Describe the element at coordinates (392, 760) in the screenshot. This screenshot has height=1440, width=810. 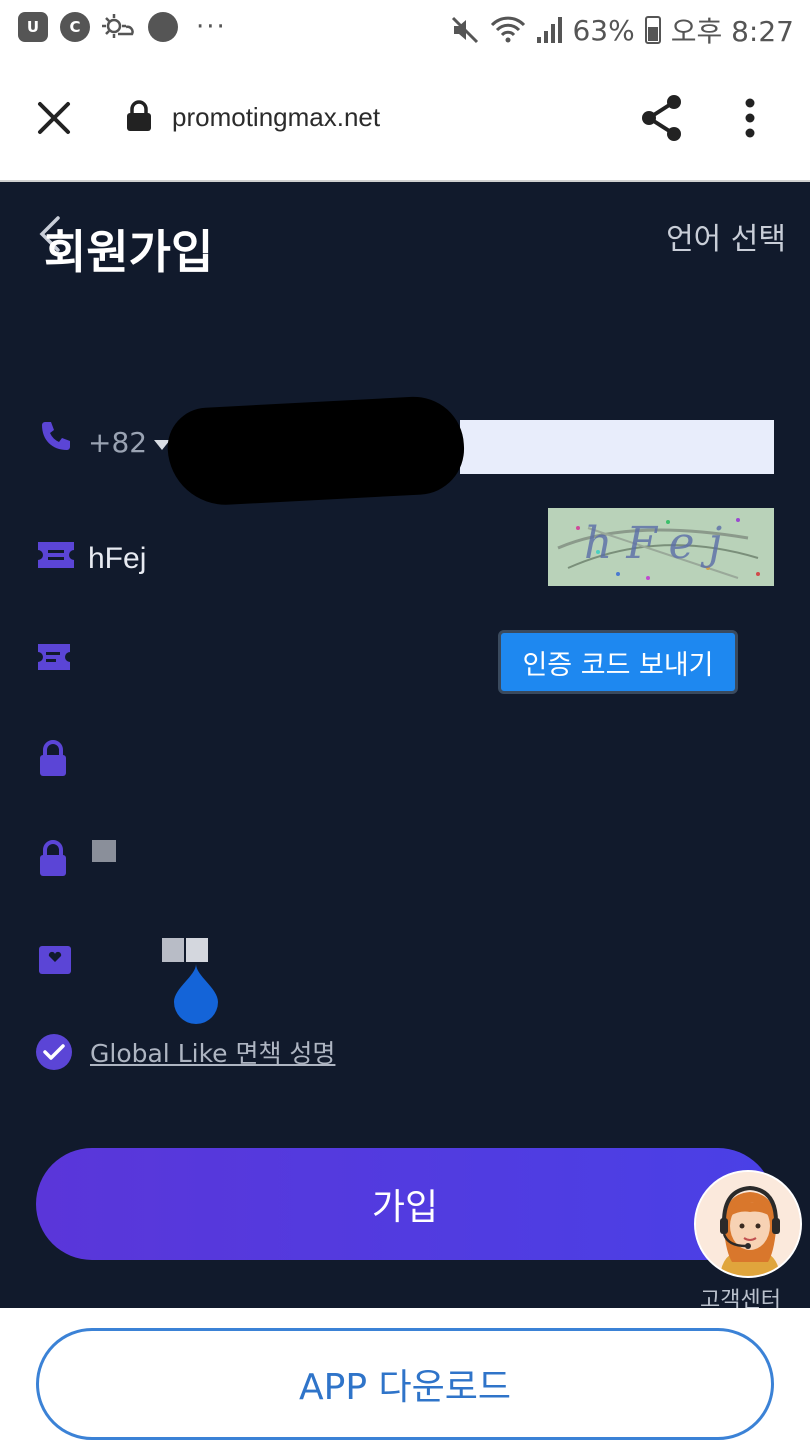
I see `password-input` at that location.